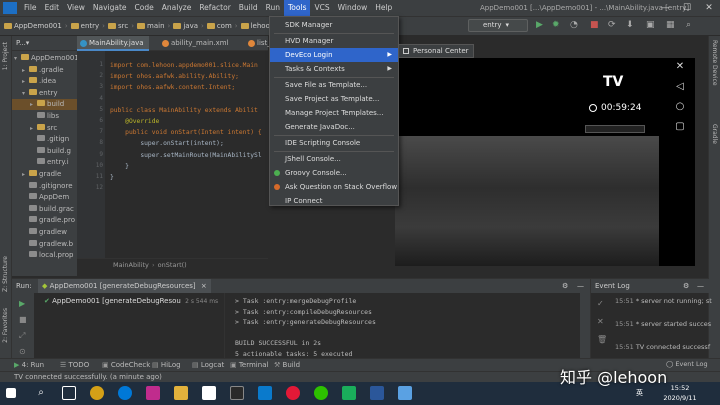 The height and width of the screenshot is (405, 720). What do you see at coordinates (123, 26) in the screenshot?
I see `crumb-item: src` at bounding box center [123, 26].